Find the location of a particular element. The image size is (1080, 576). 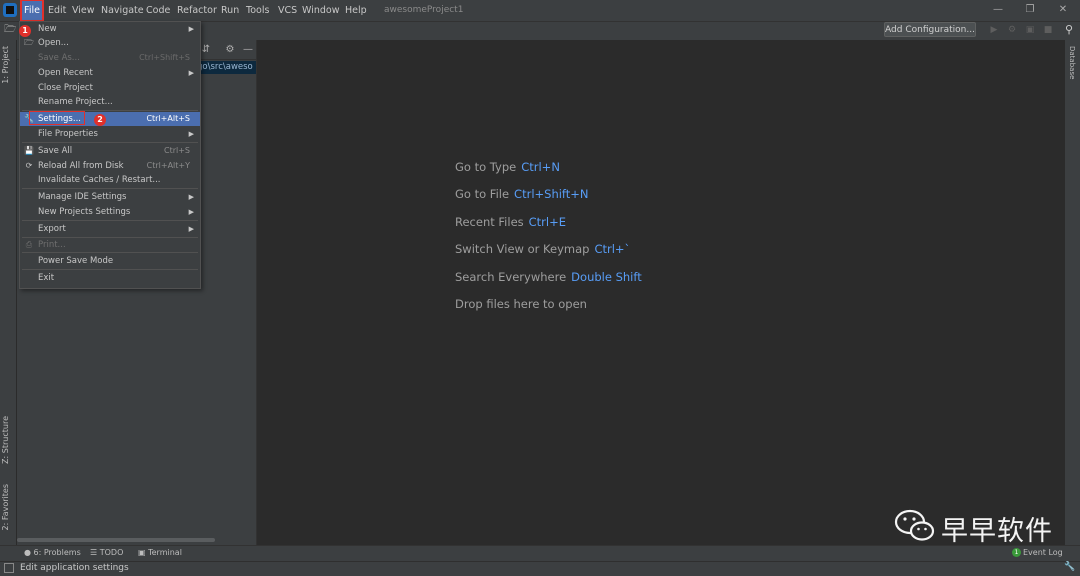

menu-item-shortcut: Ctrl+S is located at coordinates (176, 150).